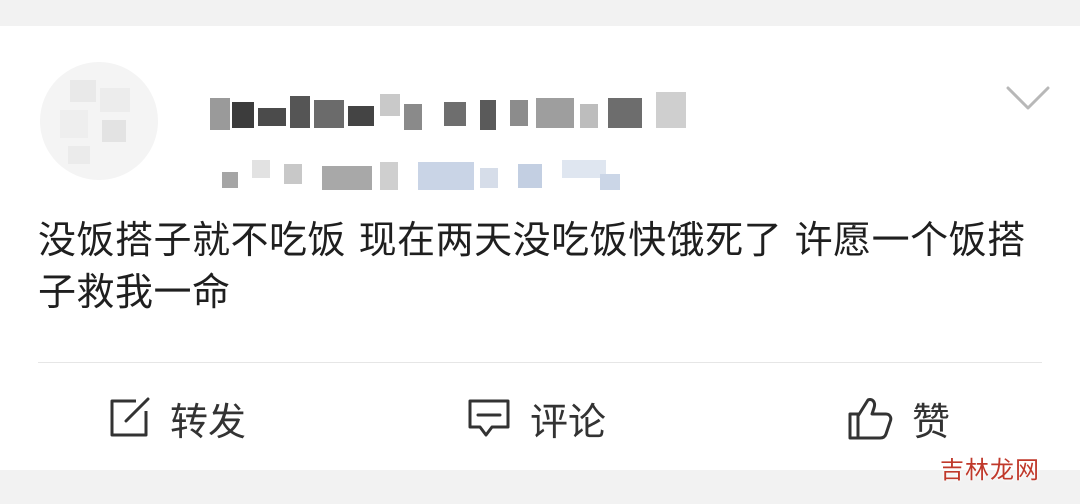  I want to click on comment-button: 评论, so click(536, 418).